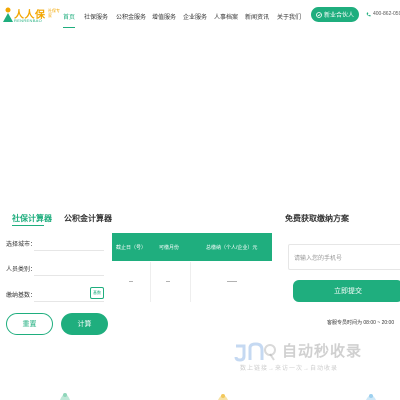 The width and height of the screenshot is (400, 400). I want to click on service-hours: 客服专员时间为 08:00 ~ 20:00, so click(361, 323).